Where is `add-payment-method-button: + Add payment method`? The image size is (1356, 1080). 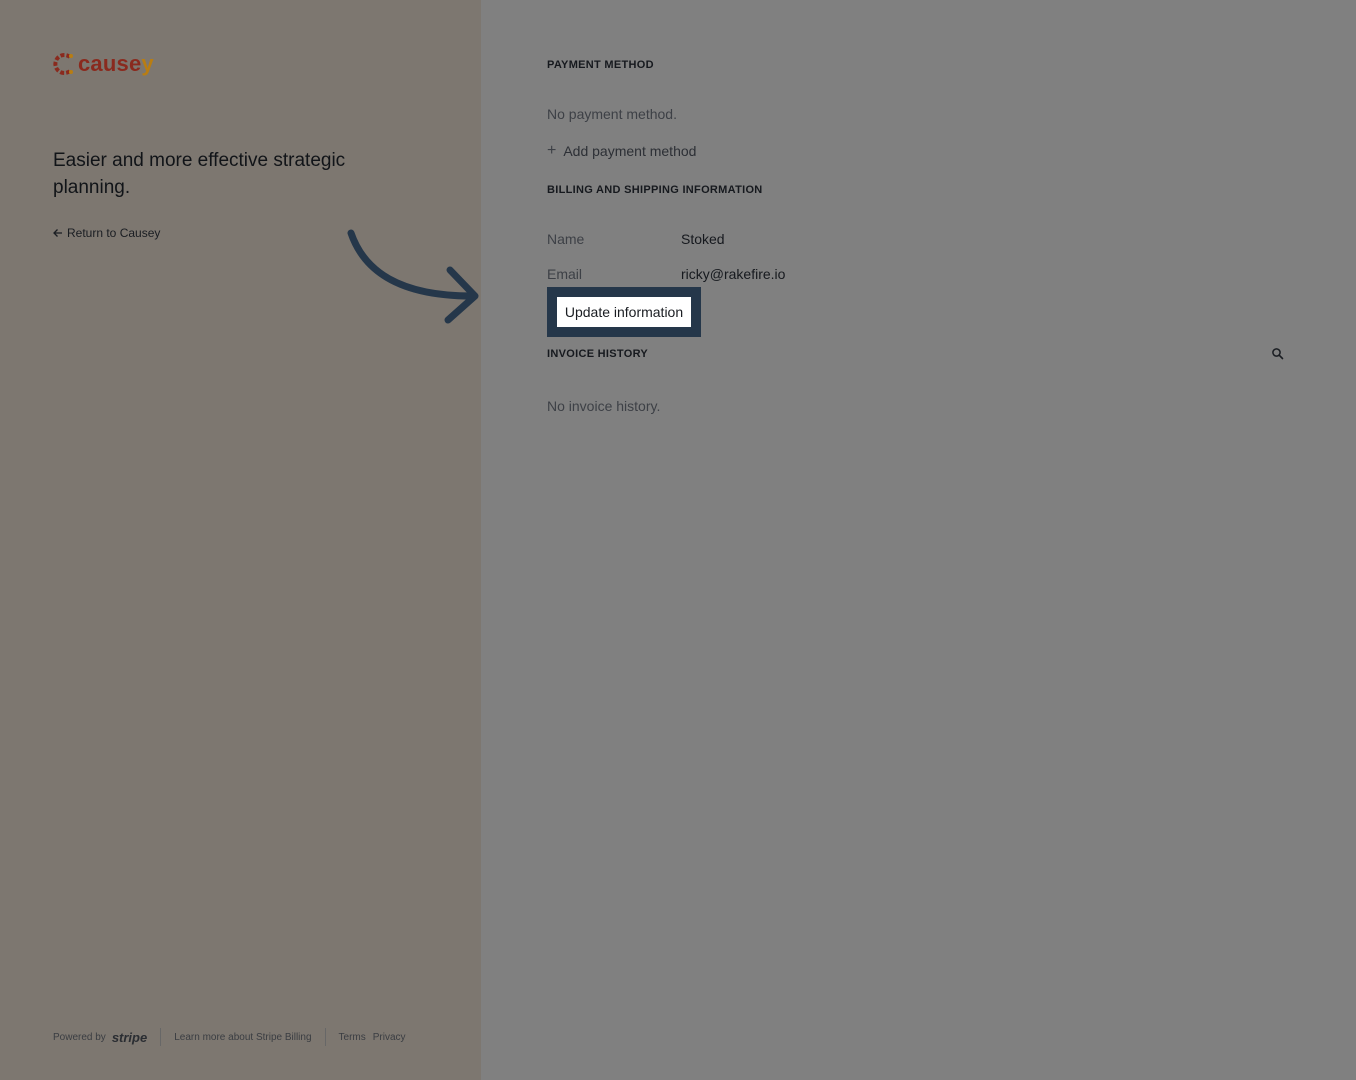
add-payment-method-button: + Add payment method is located at coordinates (622, 151).